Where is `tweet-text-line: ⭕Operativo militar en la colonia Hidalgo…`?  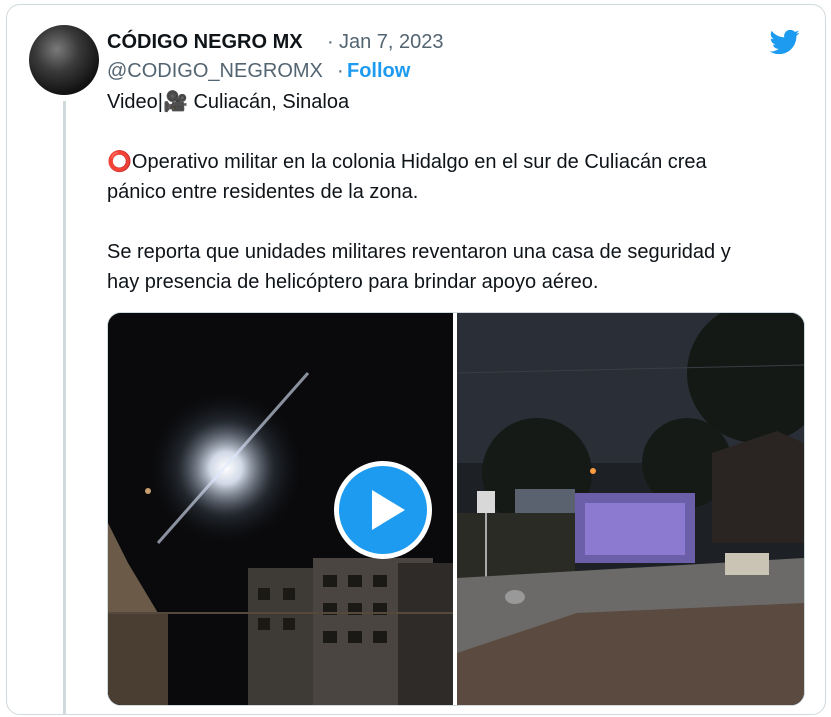
tweet-text-line: ⭕Operativo militar en la colonia Hidalgo… is located at coordinates (407, 162).